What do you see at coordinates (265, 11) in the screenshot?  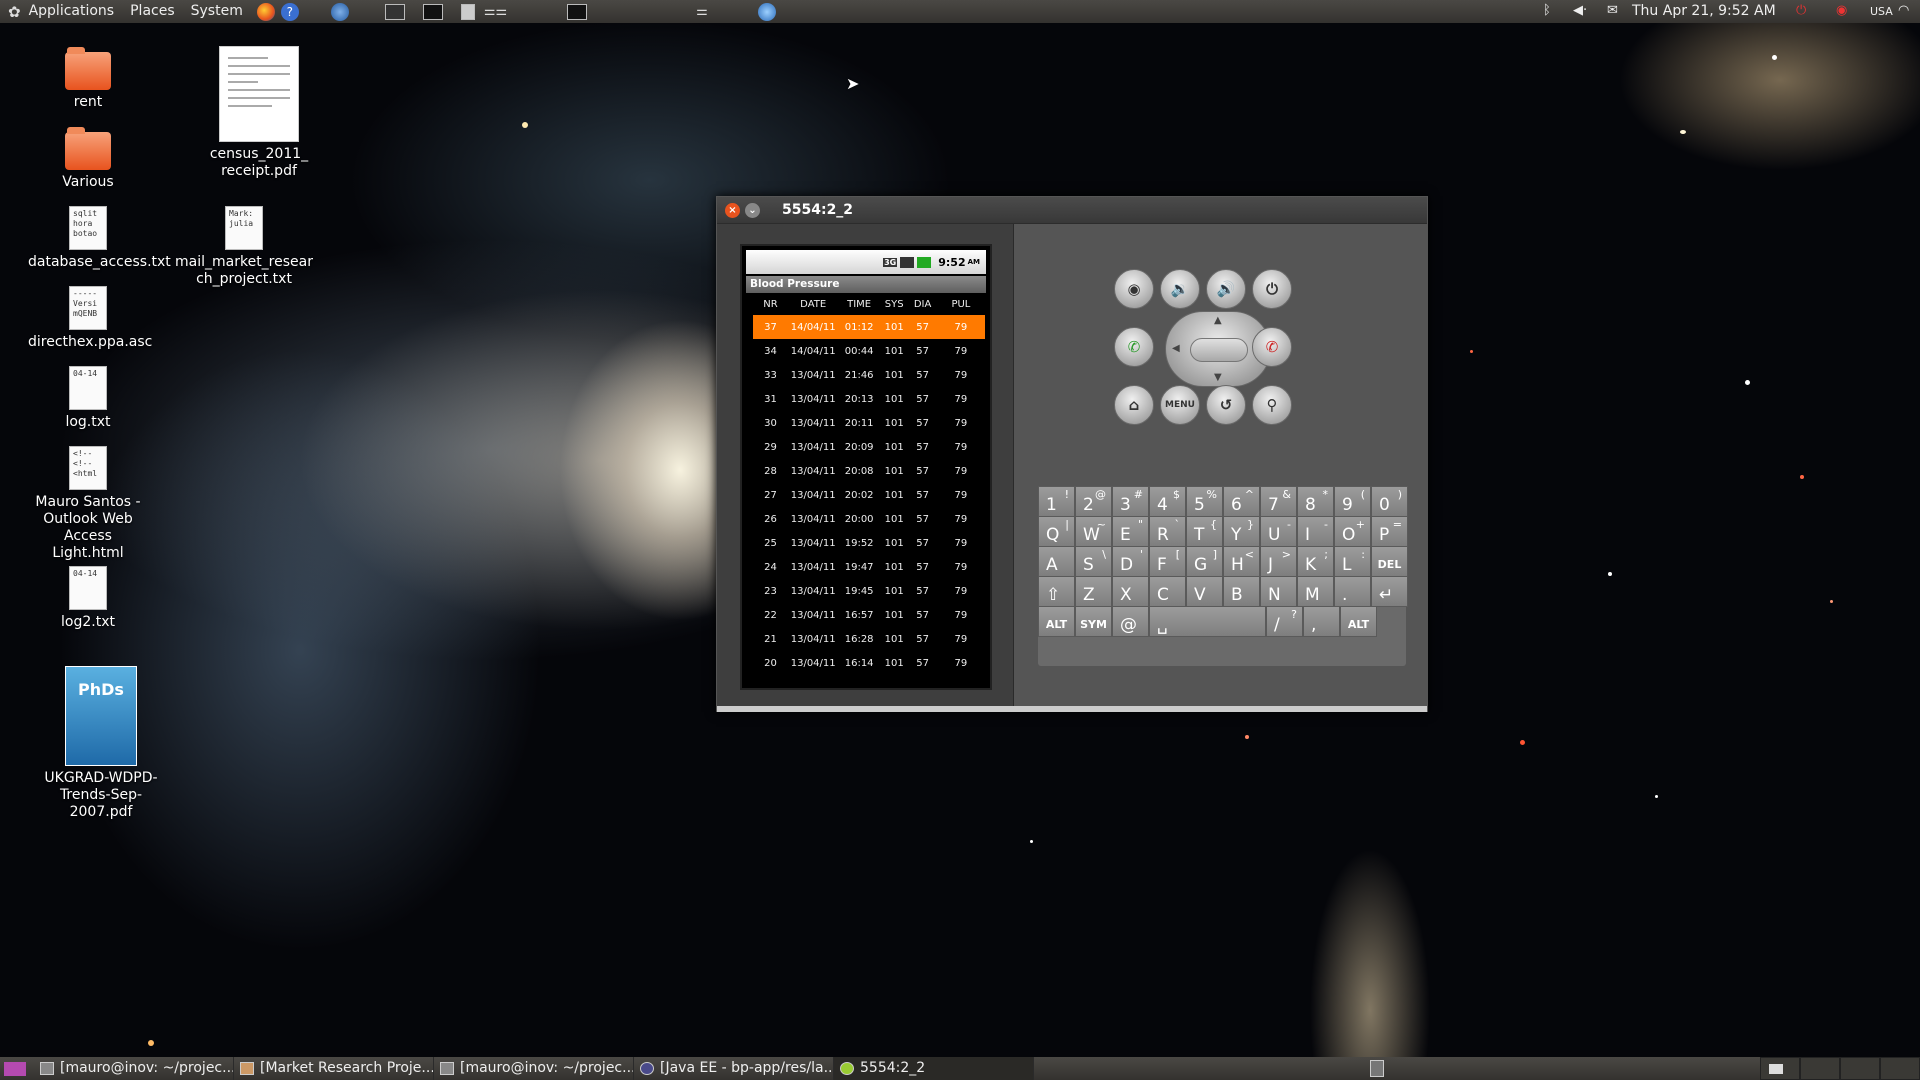 I see `firefox-icon` at bounding box center [265, 11].